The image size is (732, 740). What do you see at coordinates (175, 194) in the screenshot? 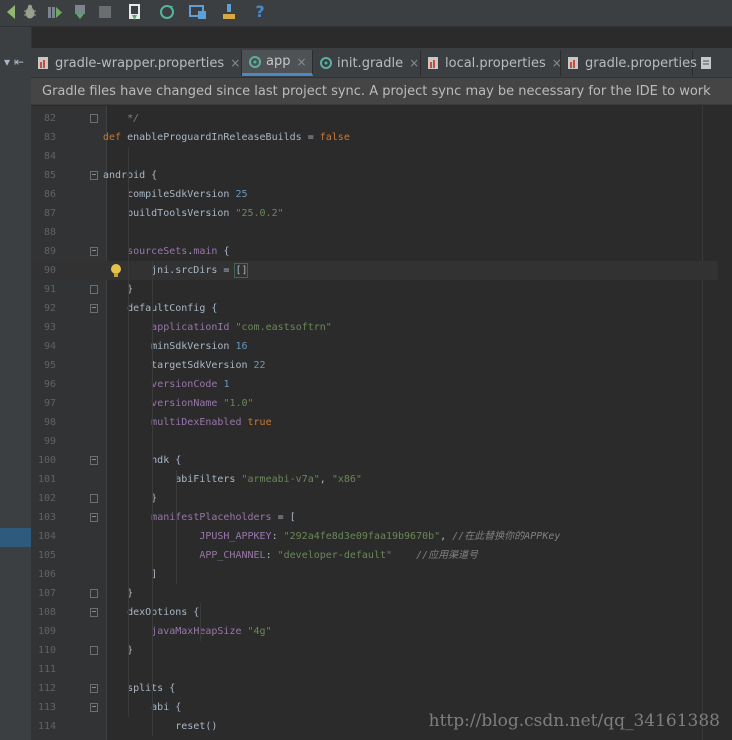
I see `code-text: compileSdkVersion 25` at bounding box center [175, 194].